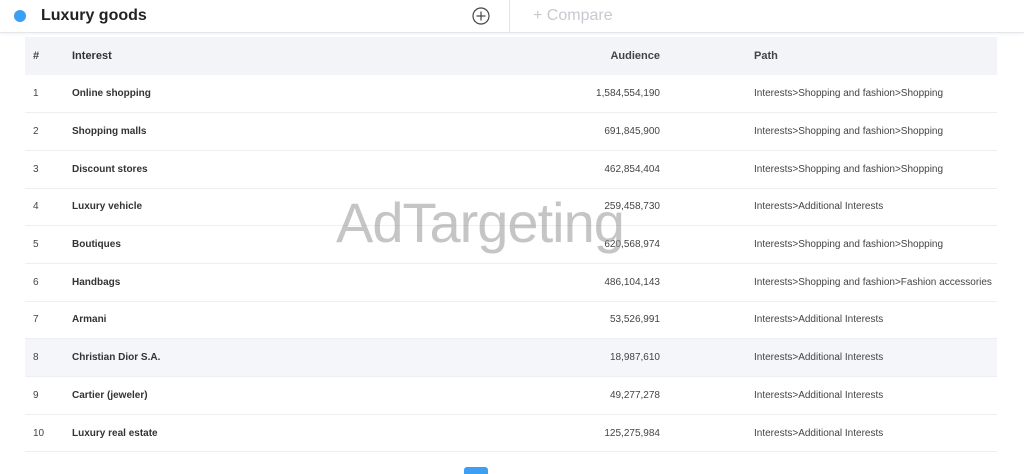 Image resolution: width=1024 pixels, height=474 pixels. What do you see at coordinates (634, 320) in the screenshot?
I see `row-audience: 53,526,991` at bounding box center [634, 320].